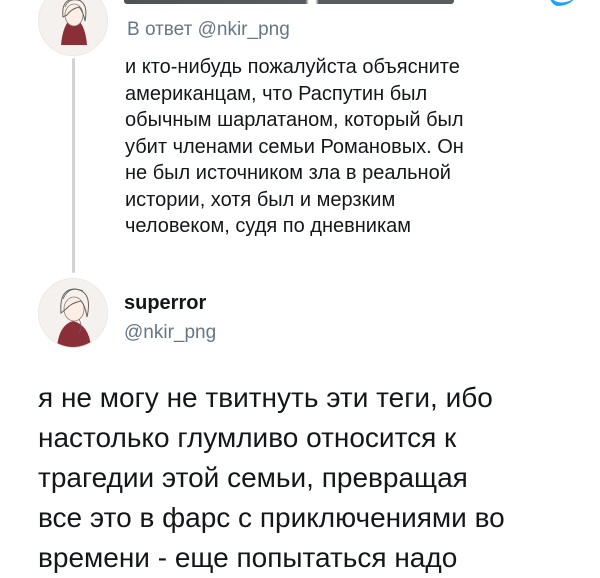 This screenshot has height=578, width=600. What do you see at coordinates (265, 397) in the screenshot?
I see `main-text-line: я не могу не твитнуть эти теги, ибо` at bounding box center [265, 397].